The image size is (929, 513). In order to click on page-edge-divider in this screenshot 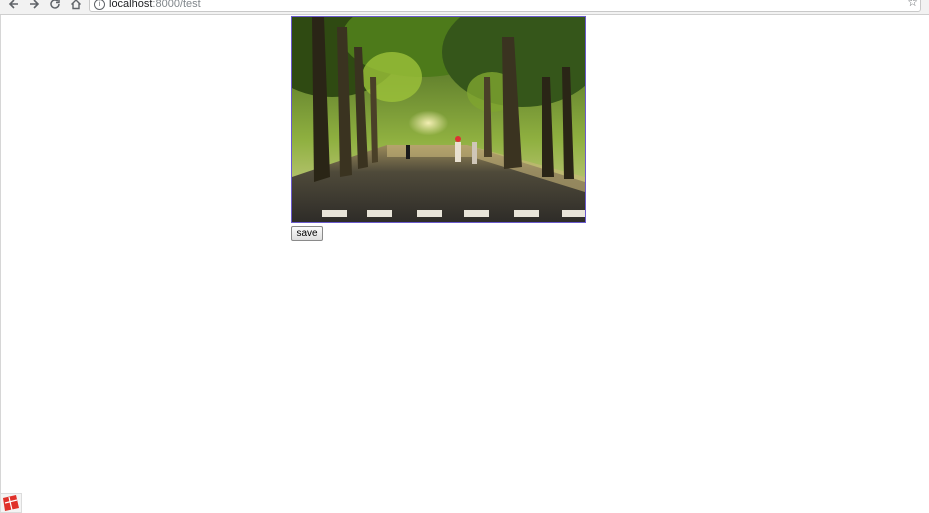, I will do `click(0, 264)`.